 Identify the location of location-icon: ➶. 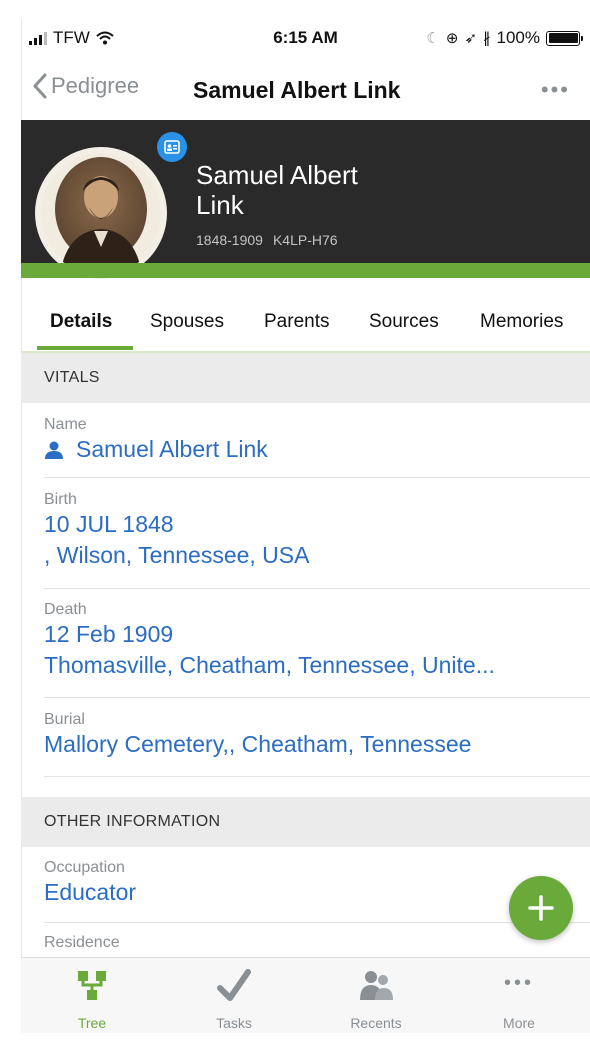
(471, 38).